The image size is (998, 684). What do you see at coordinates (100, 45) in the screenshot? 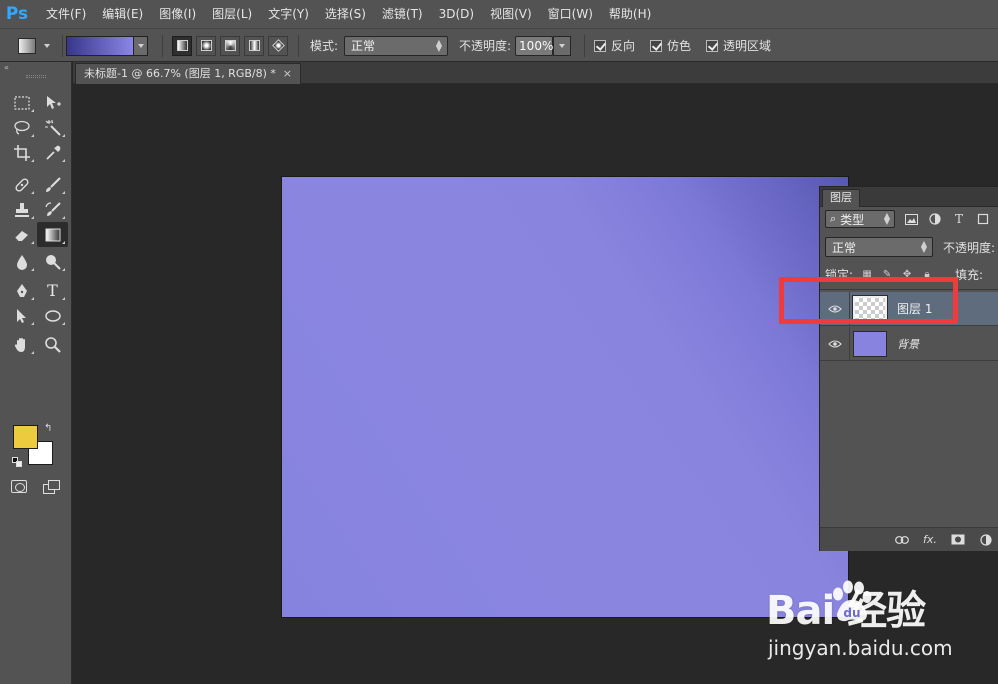
I see `gradient-preview` at bounding box center [100, 45].